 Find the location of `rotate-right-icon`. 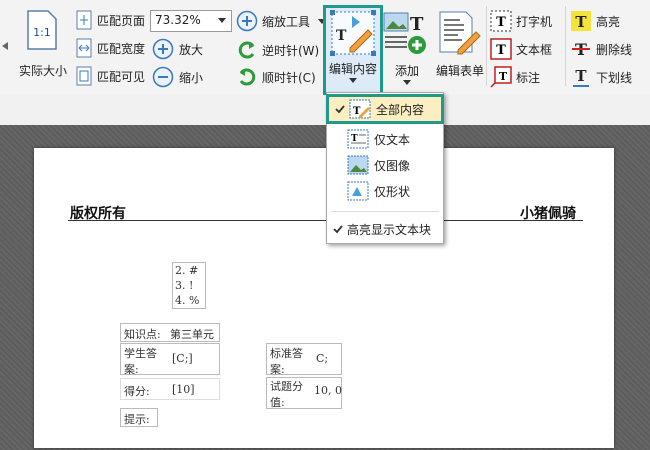

rotate-right-icon is located at coordinates (247, 77).